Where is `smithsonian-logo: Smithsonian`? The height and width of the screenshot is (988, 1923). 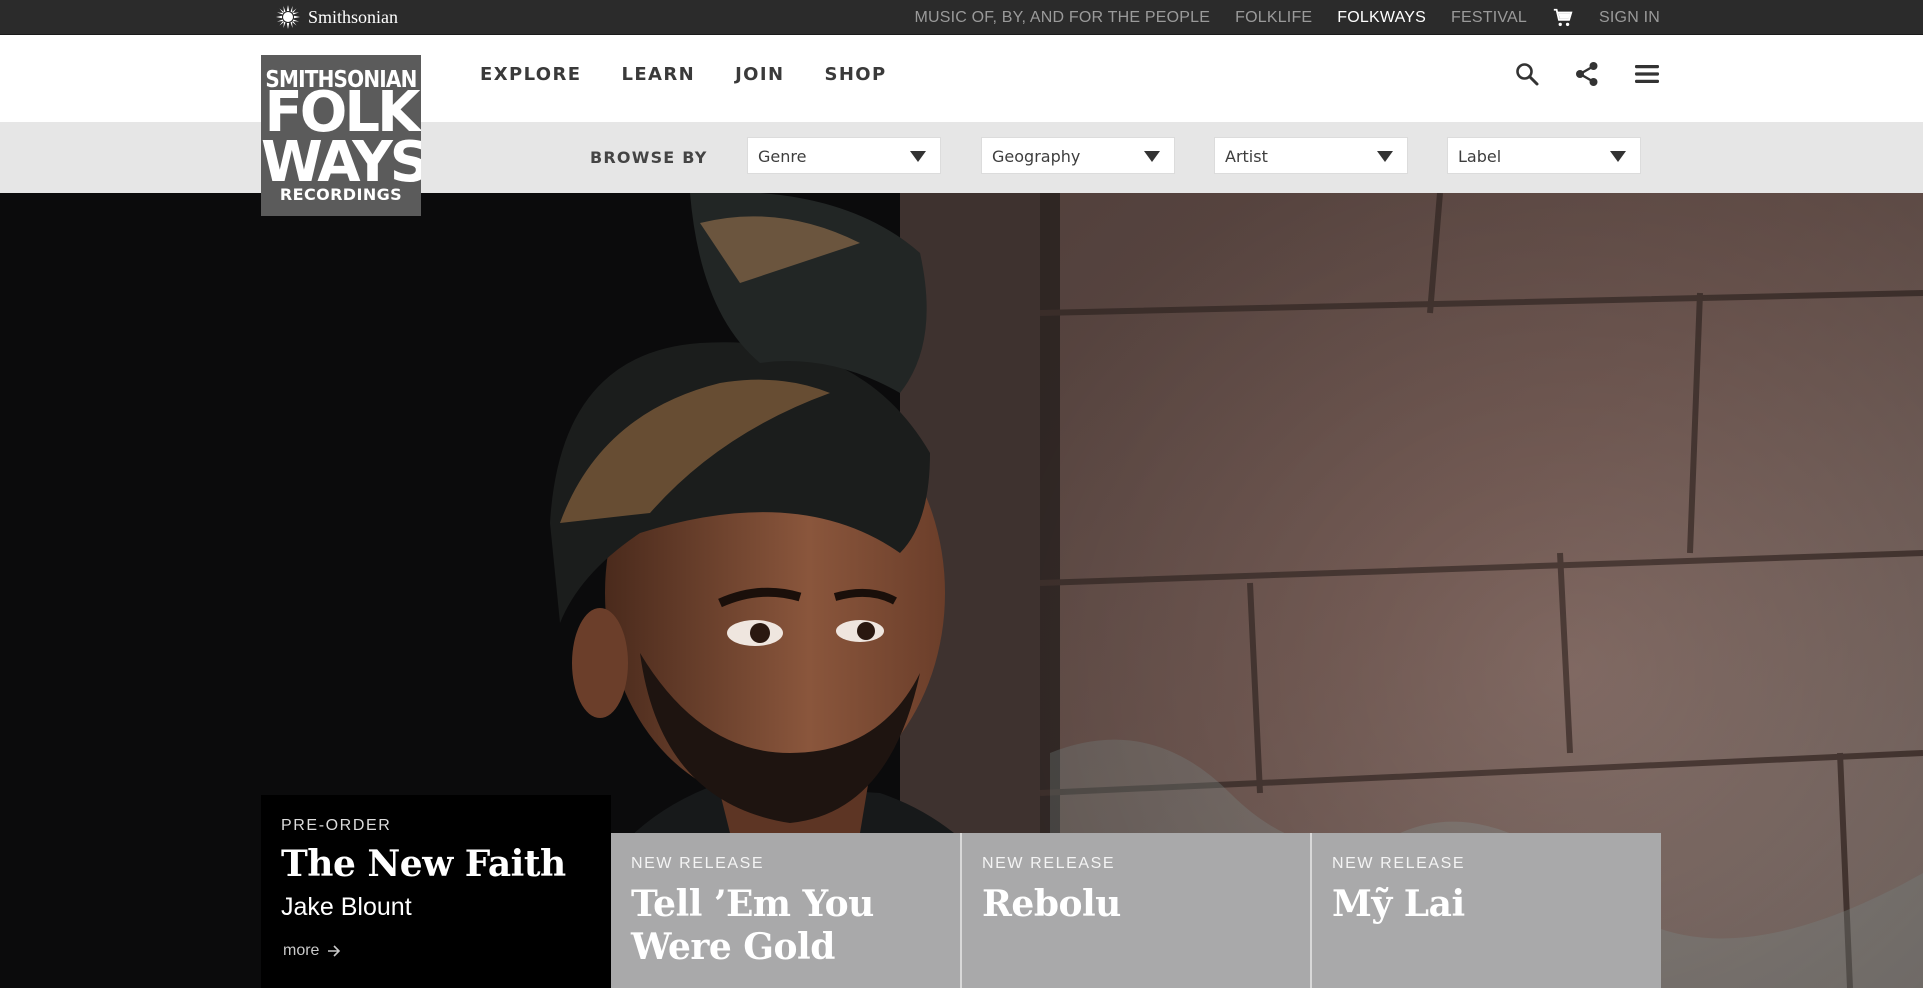 smithsonian-logo: Smithsonian is located at coordinates (337, 17).